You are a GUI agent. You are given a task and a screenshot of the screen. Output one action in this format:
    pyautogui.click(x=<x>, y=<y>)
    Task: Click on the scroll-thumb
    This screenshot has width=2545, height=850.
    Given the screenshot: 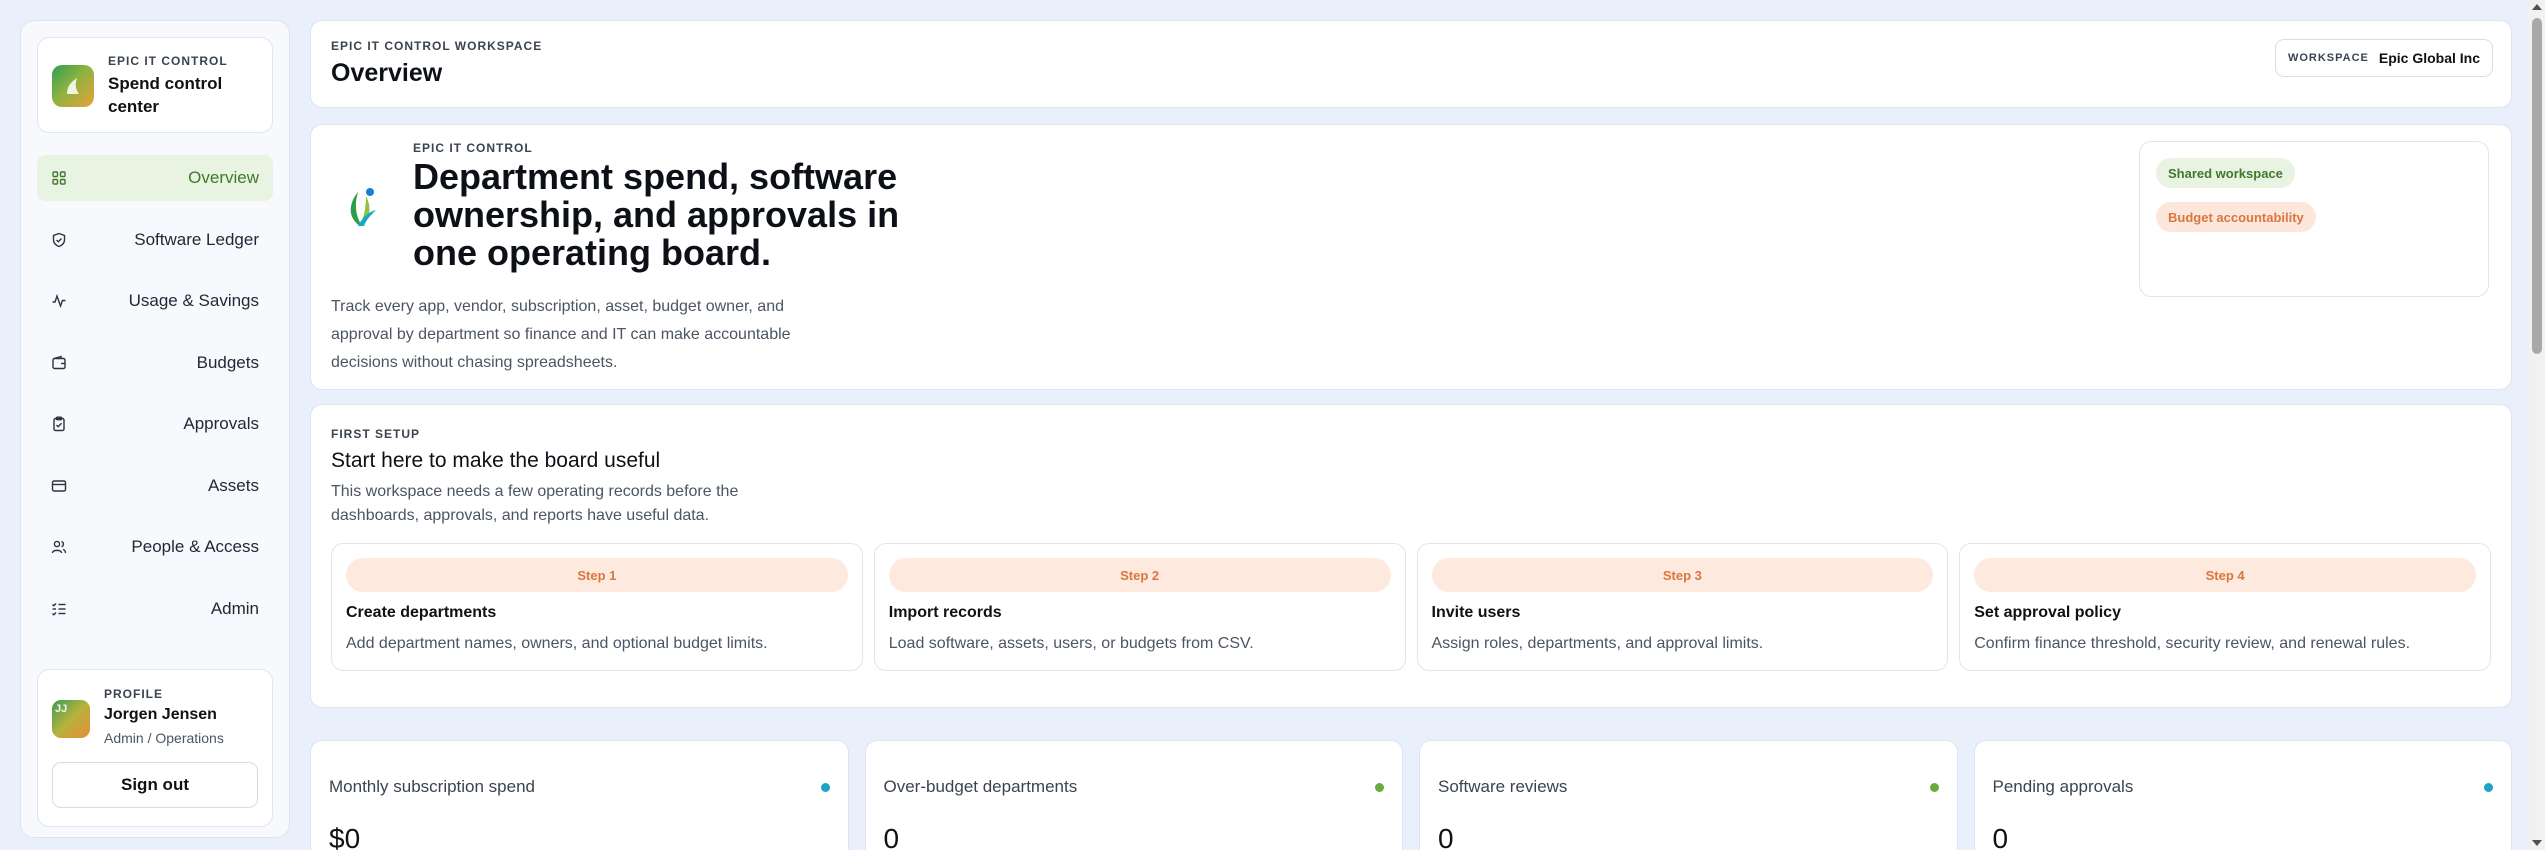 What is the action you would take?
    pyautogui.click(x=2537, y=186)
    